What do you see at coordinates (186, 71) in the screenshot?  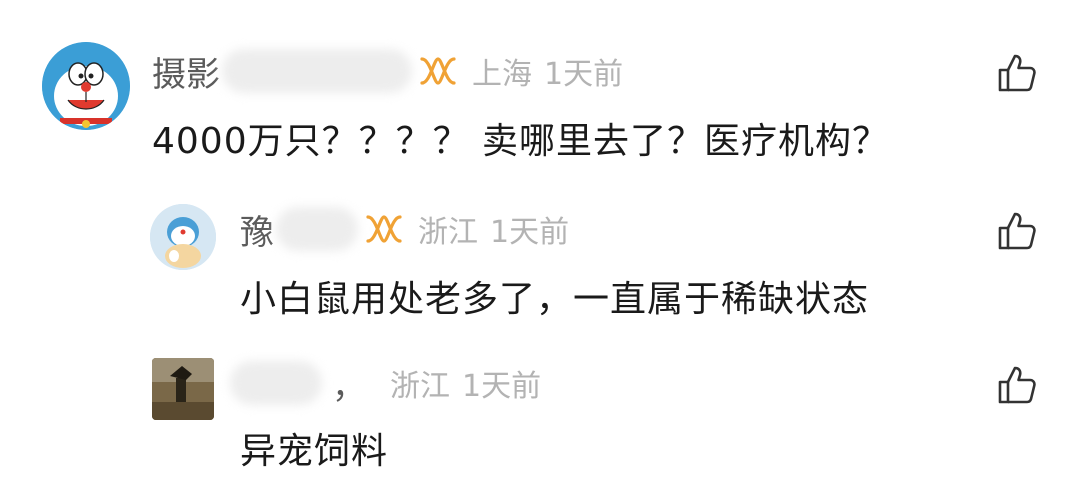 I see `username: 摄影` at bounding box center [186, 71].